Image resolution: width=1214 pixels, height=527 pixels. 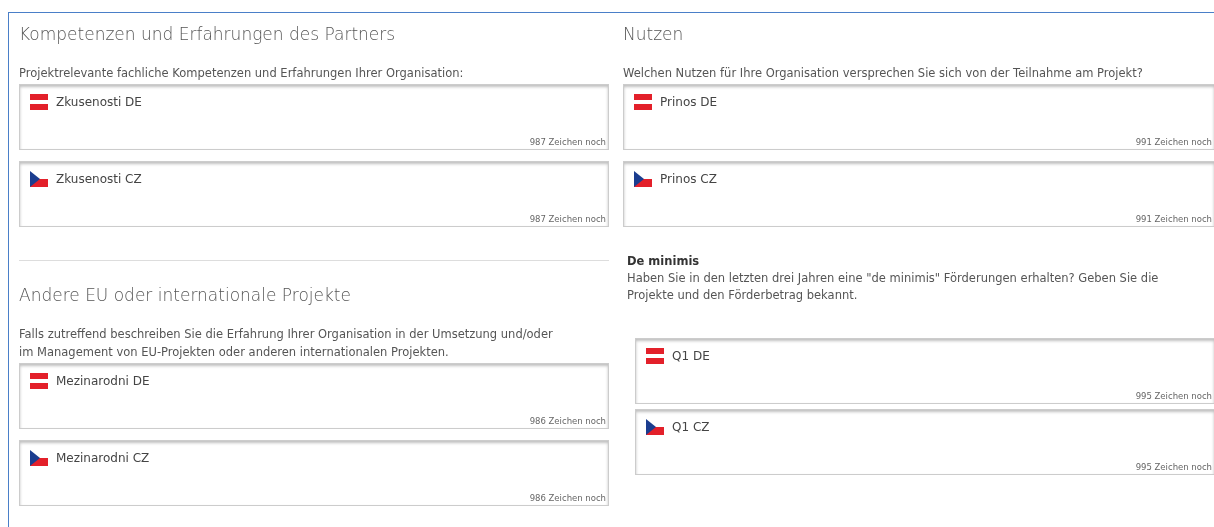 What do you see at coordinates (314, 194) in the screenshot?
I see `text-area: Zkusenosti CZ 987 Zeichen noch` at bounding box center [314, 194].